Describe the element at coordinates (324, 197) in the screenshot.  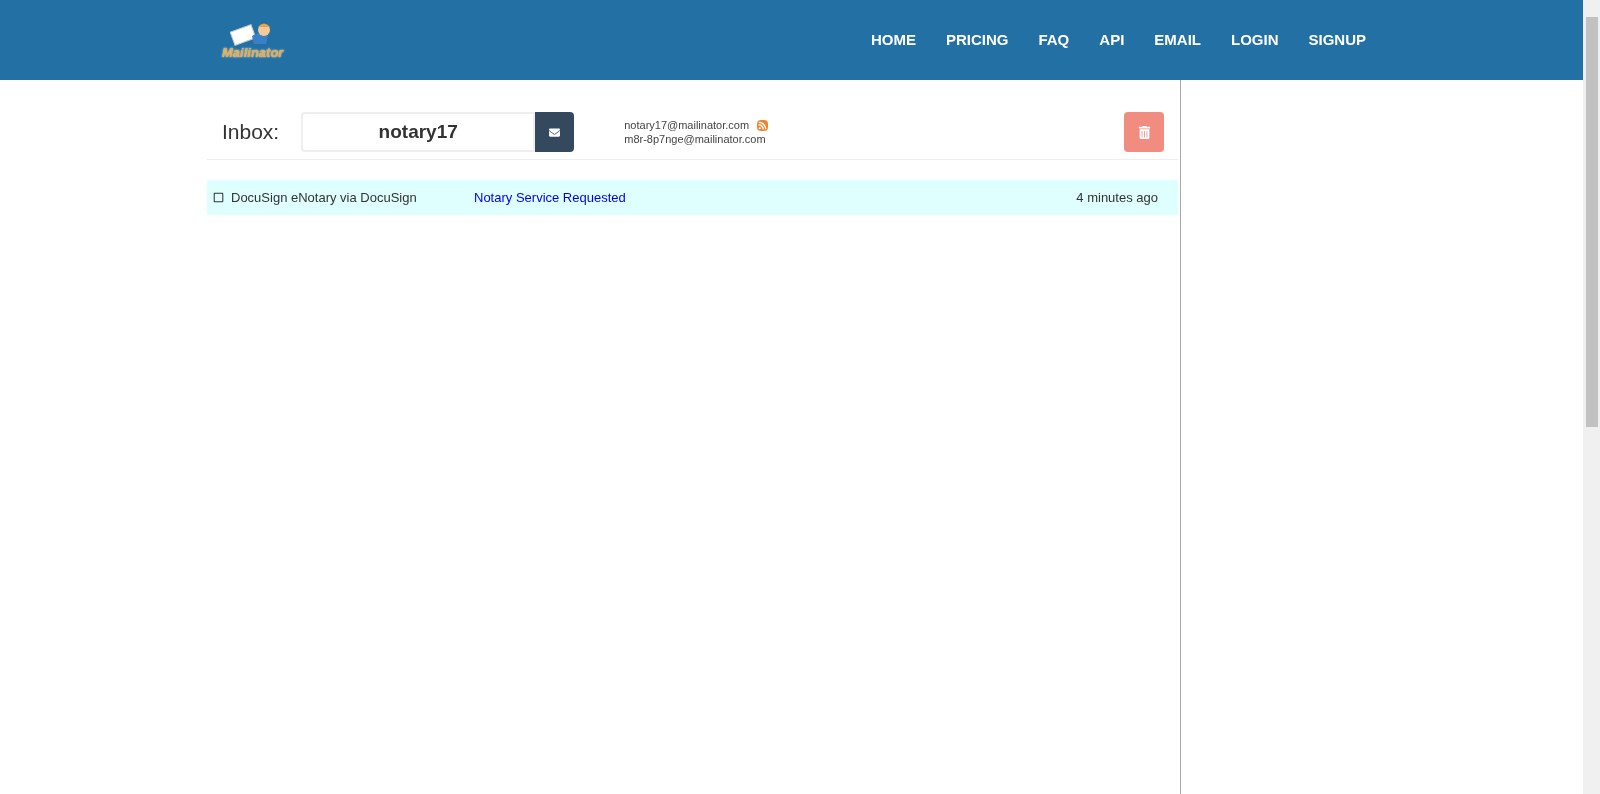
I see `sender-name: DocuSign eNotary via DocuSign` at that location.